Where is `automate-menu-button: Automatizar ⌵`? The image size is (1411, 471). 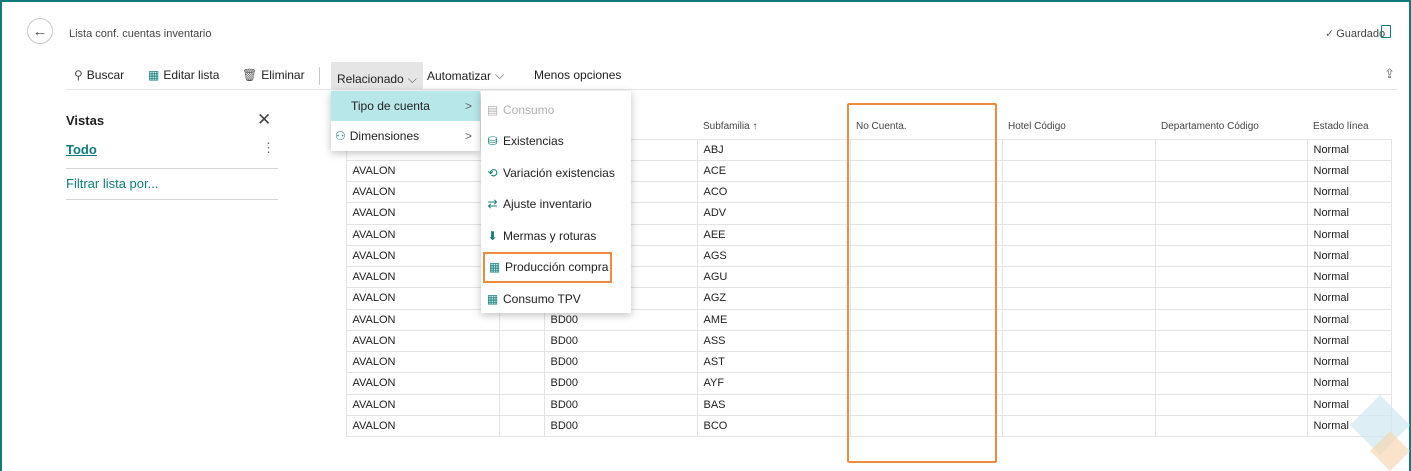
automate-menu-button: Automatizar ⌵ is located at coordinates (465, 75).